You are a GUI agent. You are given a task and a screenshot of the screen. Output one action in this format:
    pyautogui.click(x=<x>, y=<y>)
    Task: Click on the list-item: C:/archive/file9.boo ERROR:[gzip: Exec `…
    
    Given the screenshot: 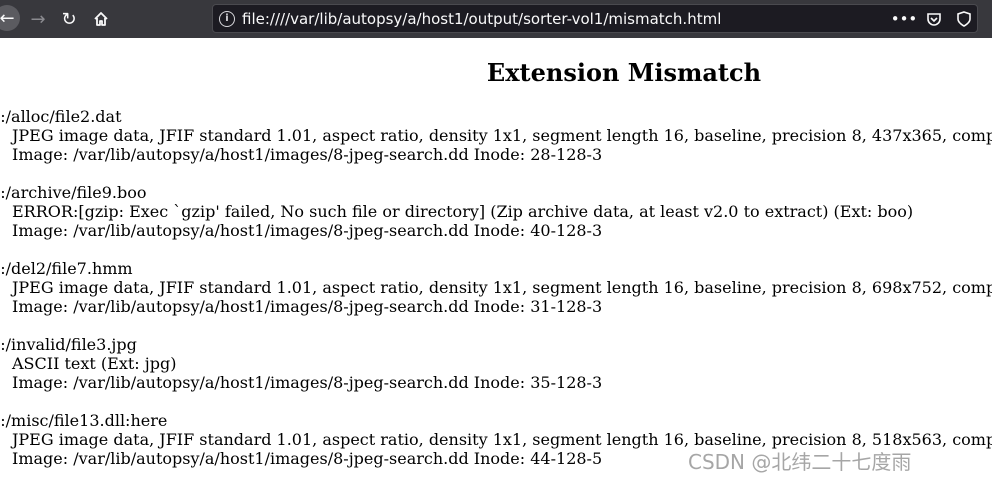 What is the action you would take?
    pyautogui.click(x=496, y=211)
    